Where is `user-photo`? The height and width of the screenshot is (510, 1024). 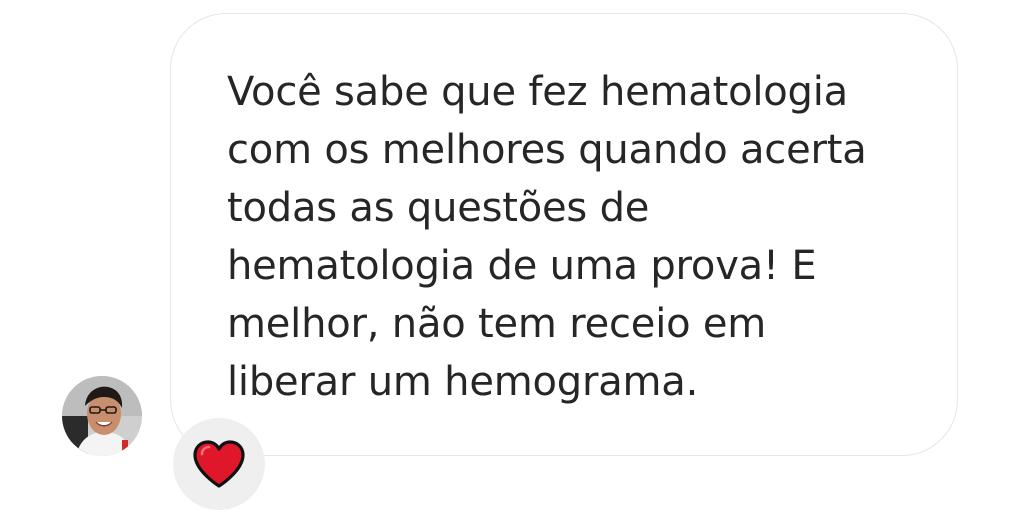 user-photo is located at coordinates (102, 416).